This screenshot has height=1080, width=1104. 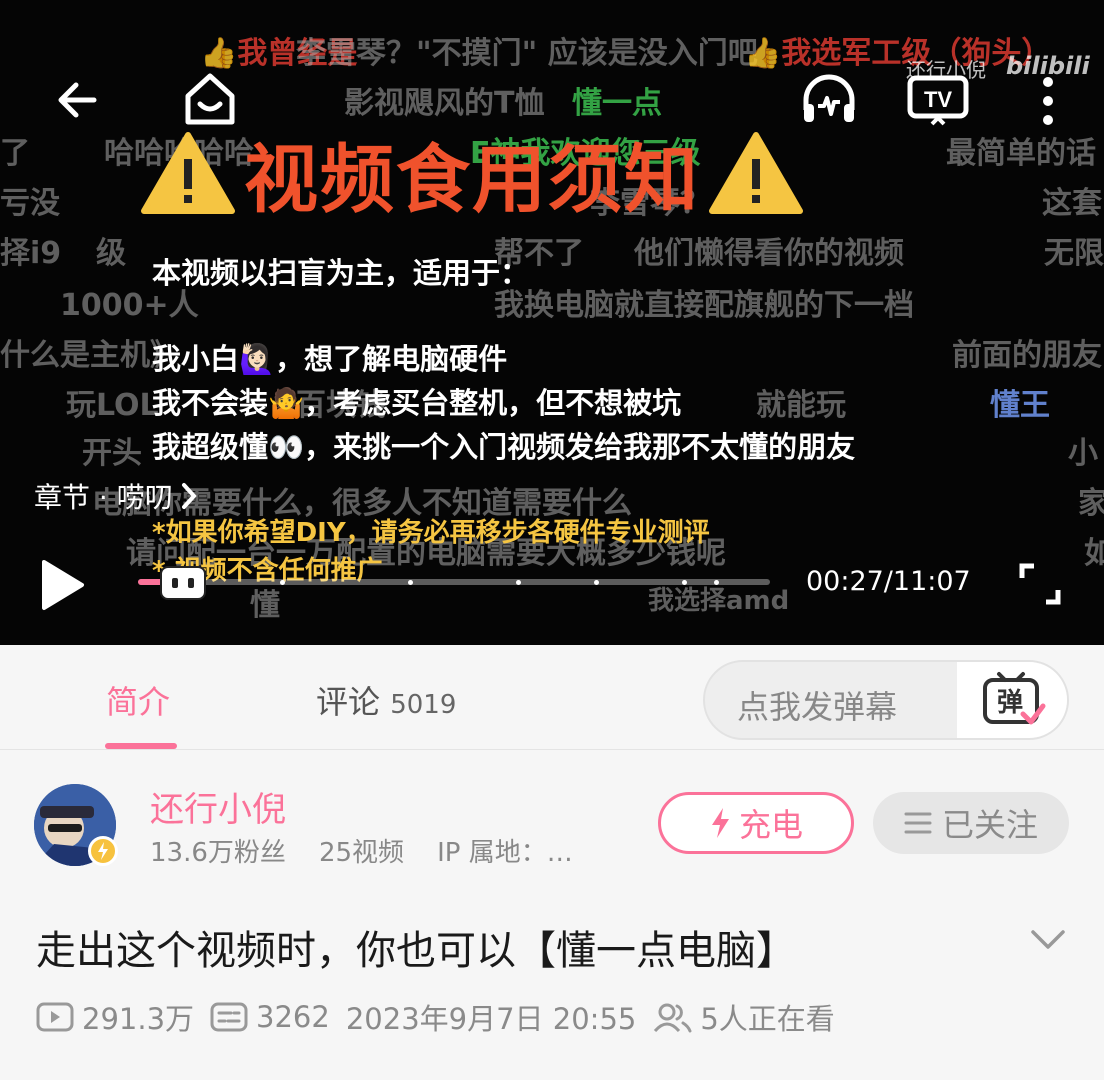 I want to click on danmaku-item: 懂一点, so click(x=617, y=103).